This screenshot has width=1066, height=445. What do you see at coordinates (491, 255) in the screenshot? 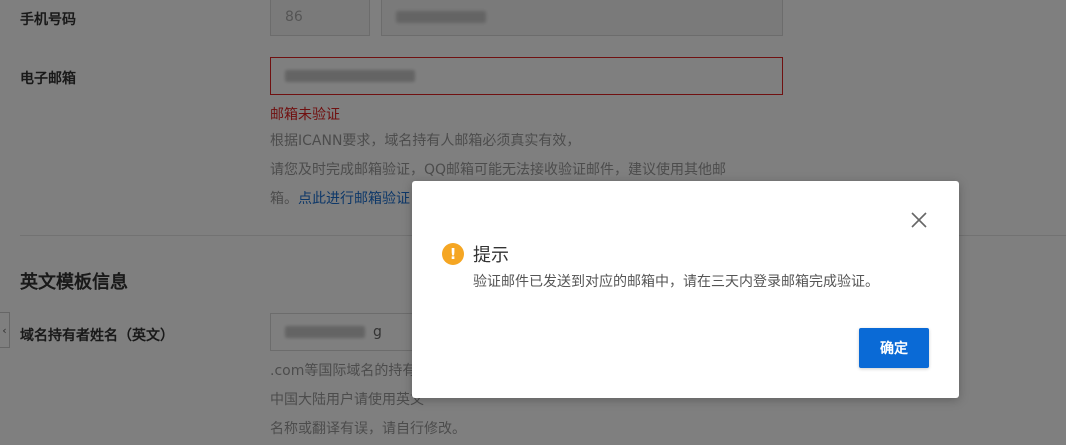
I see `dialog-title: 提示` at bounding box center [491, 255].